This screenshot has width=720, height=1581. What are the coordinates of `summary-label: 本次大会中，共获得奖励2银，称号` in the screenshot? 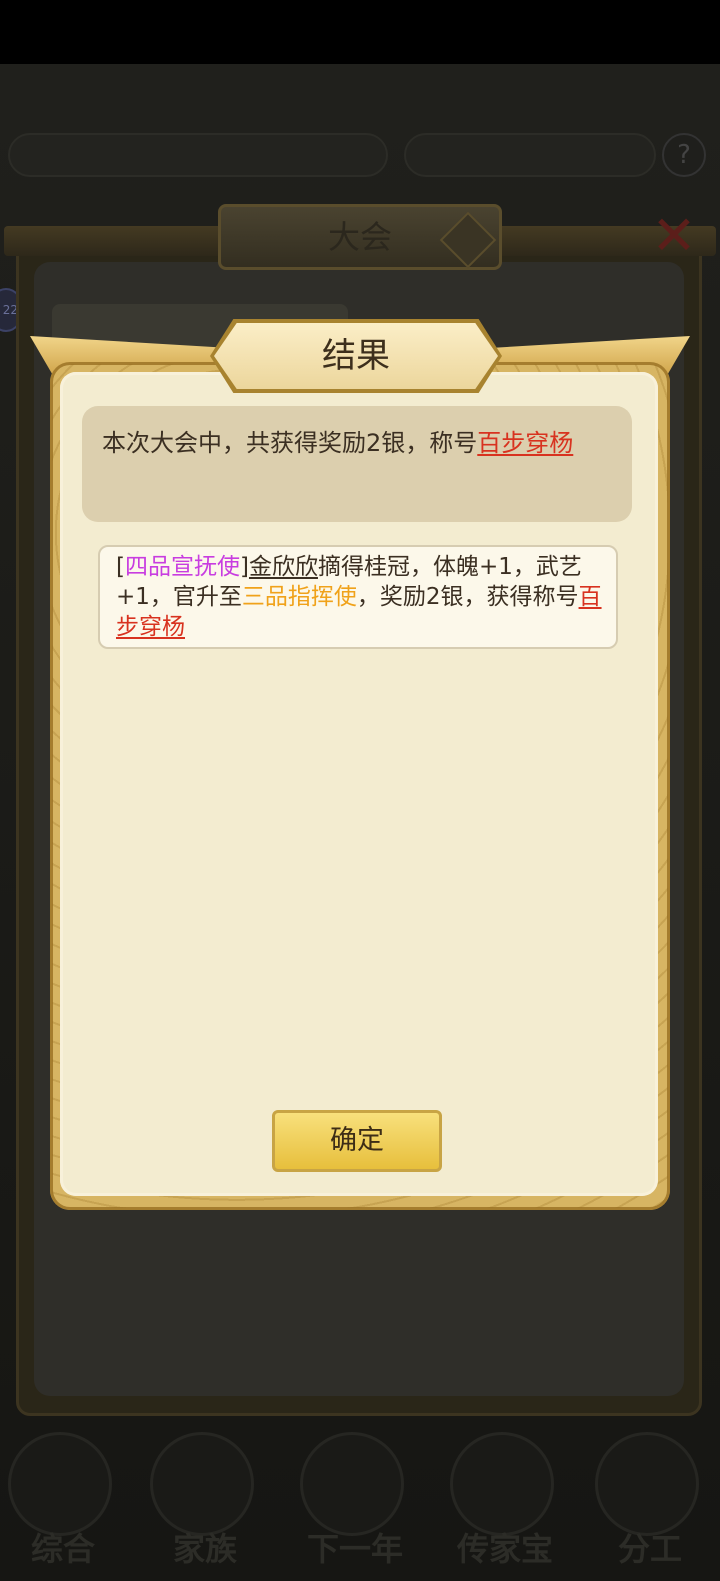 It's located at (290, 443).